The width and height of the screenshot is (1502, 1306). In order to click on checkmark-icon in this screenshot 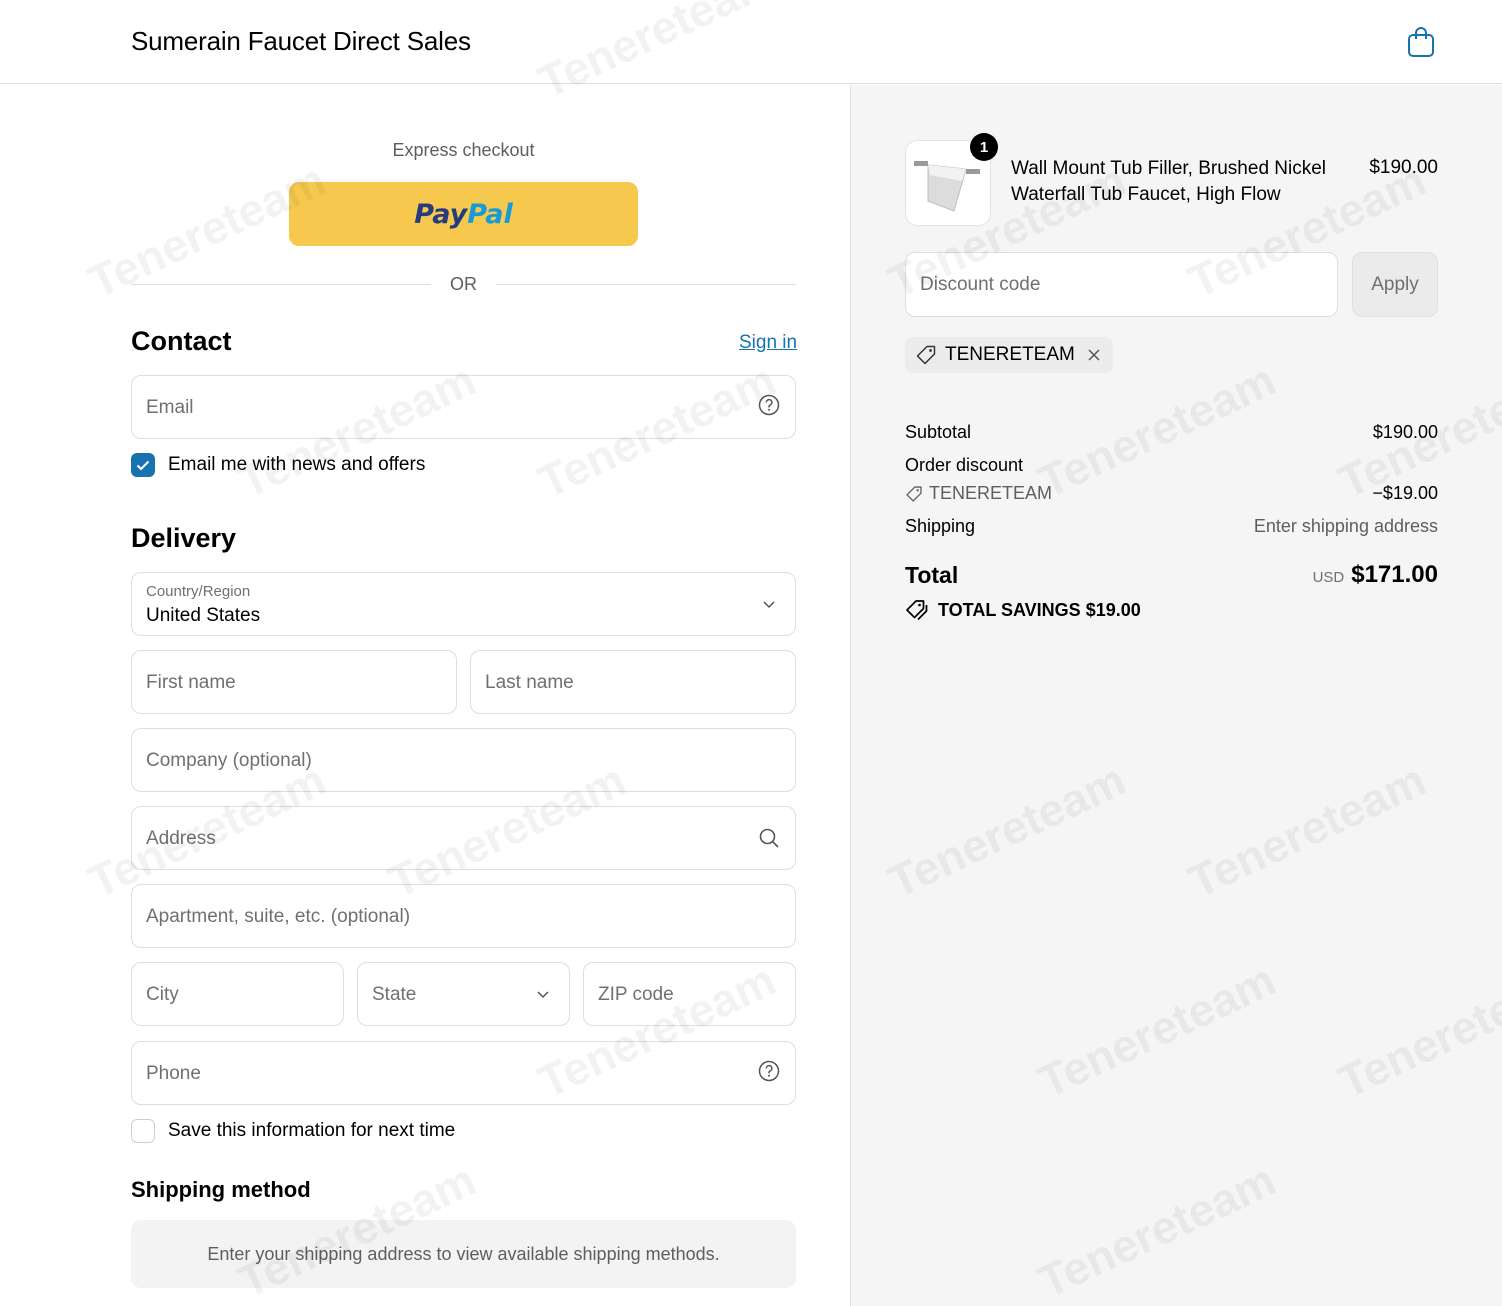, I will do `click(143, 465)`.